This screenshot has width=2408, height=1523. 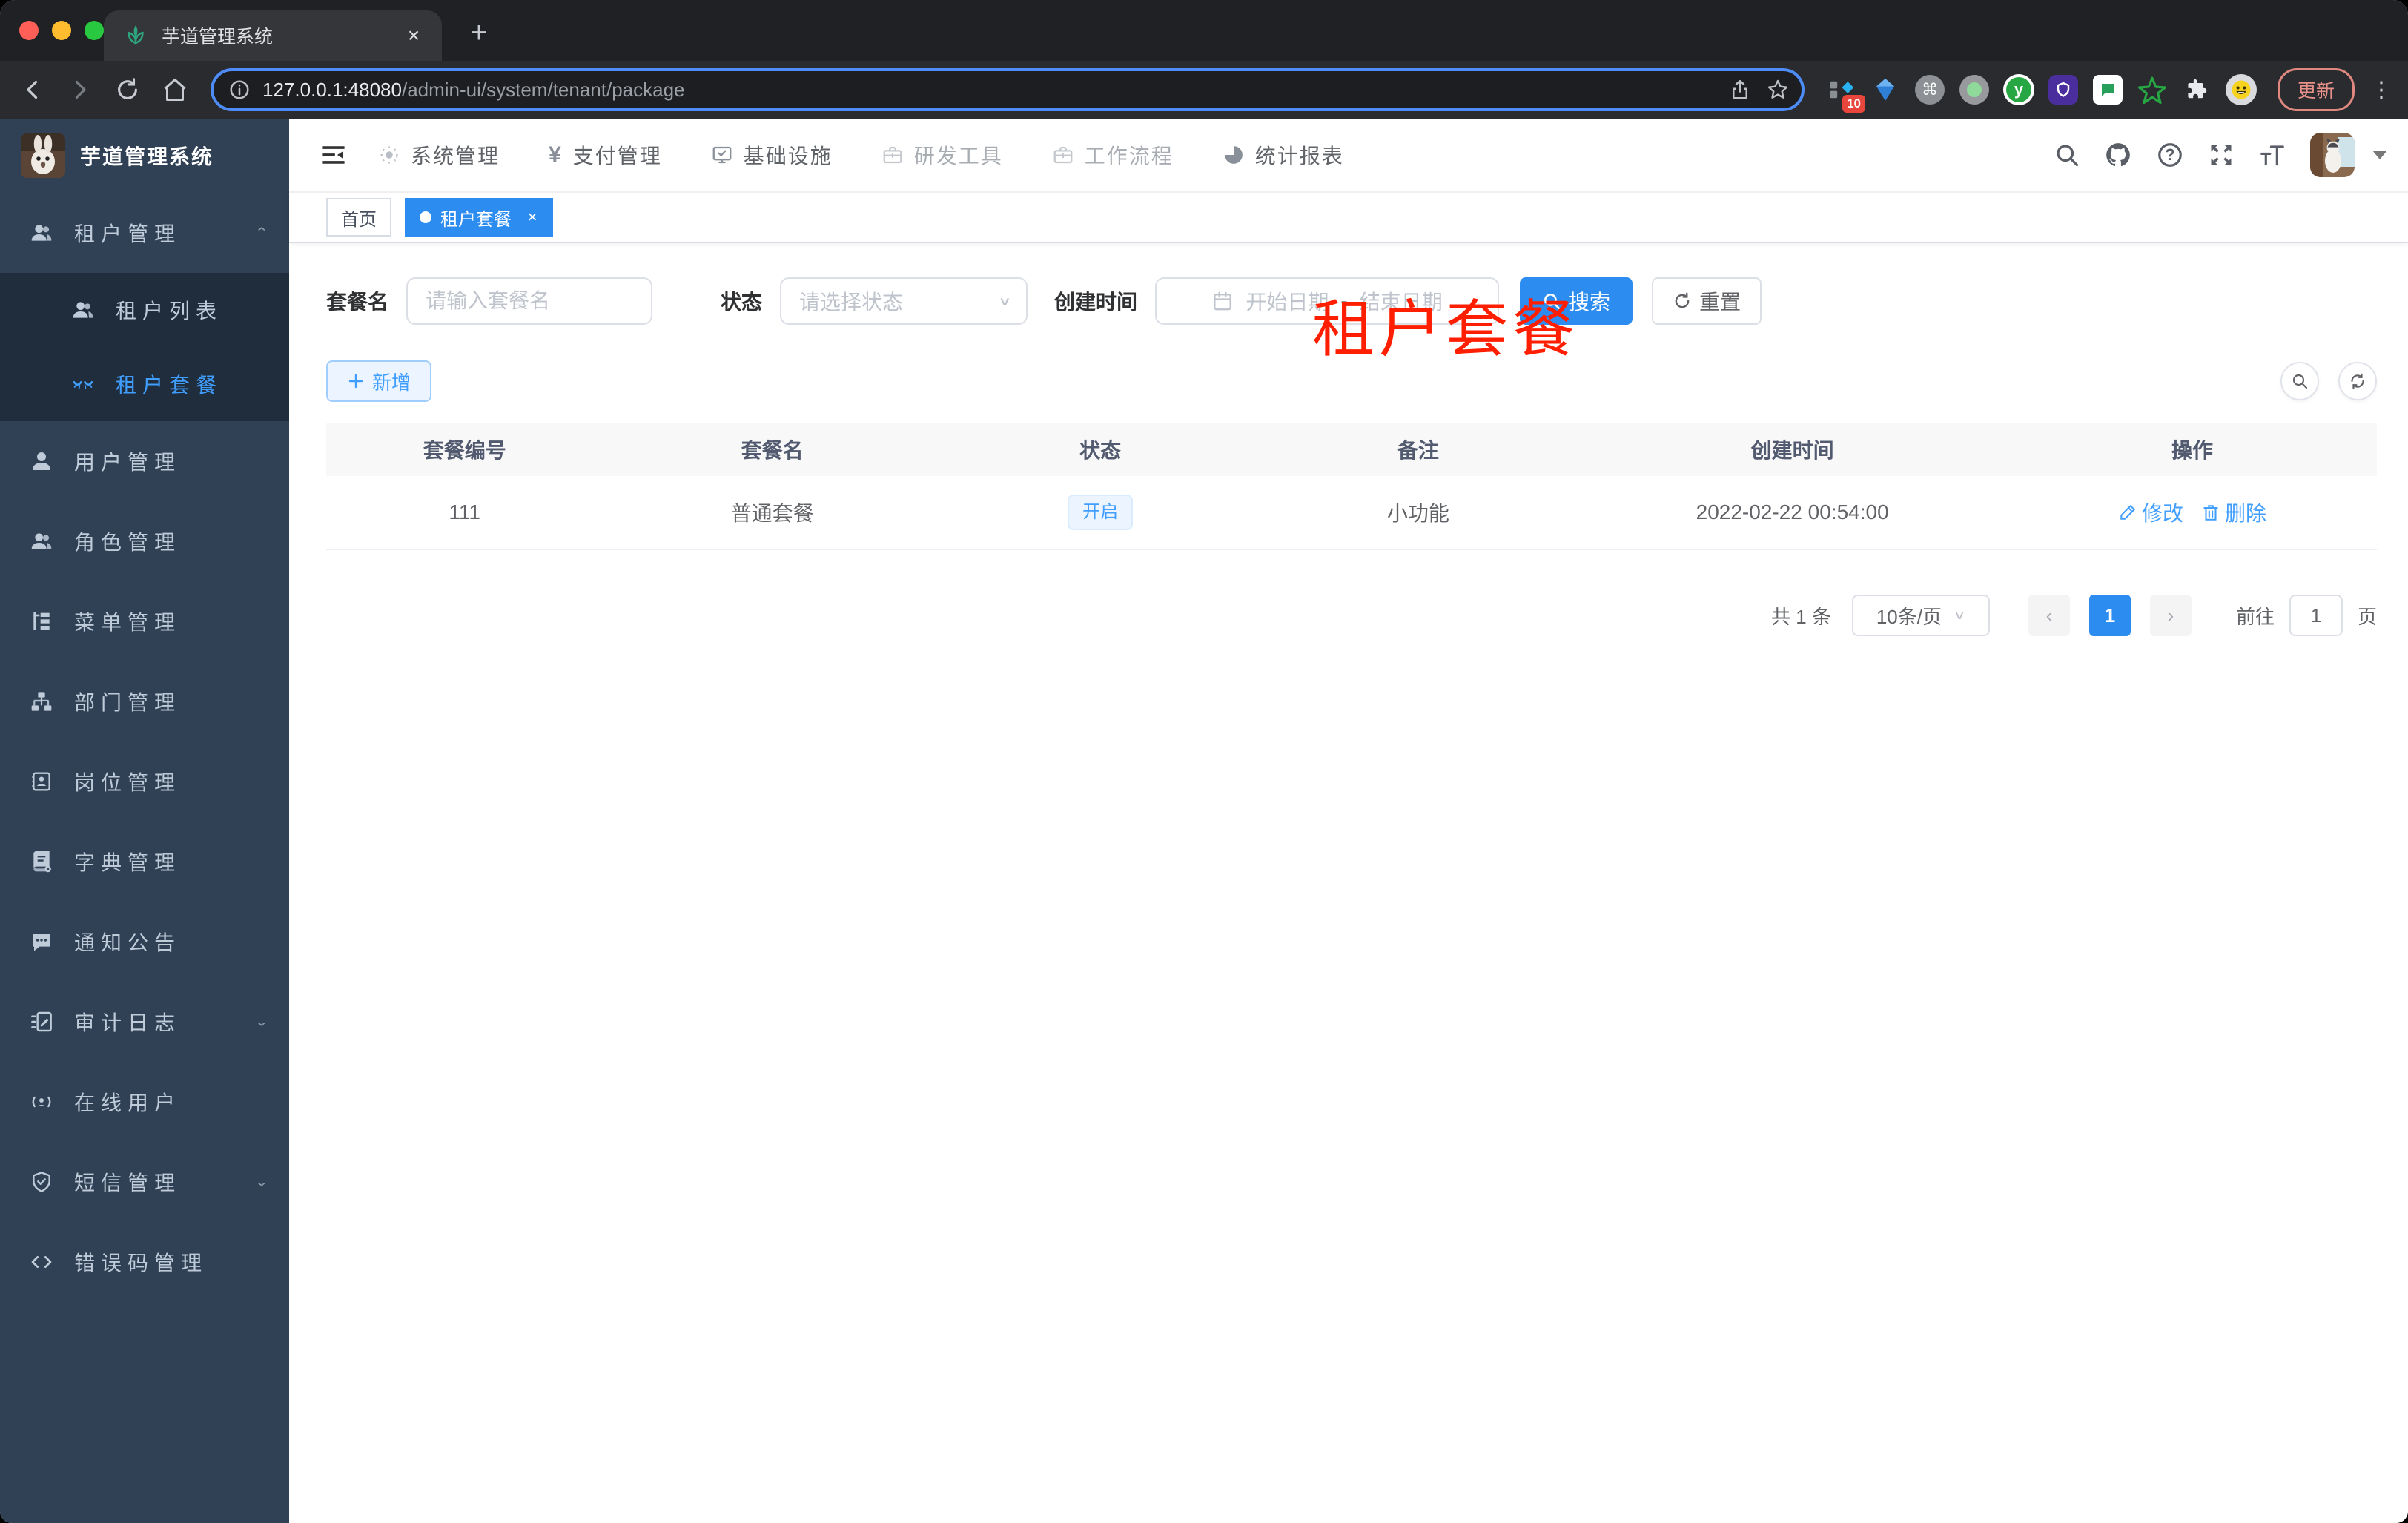 What do you see at coordinates (144, 701) in the screenshot?
I see `sidebar-item-dept-management: 部门管理` at bounding box center [144, 701].